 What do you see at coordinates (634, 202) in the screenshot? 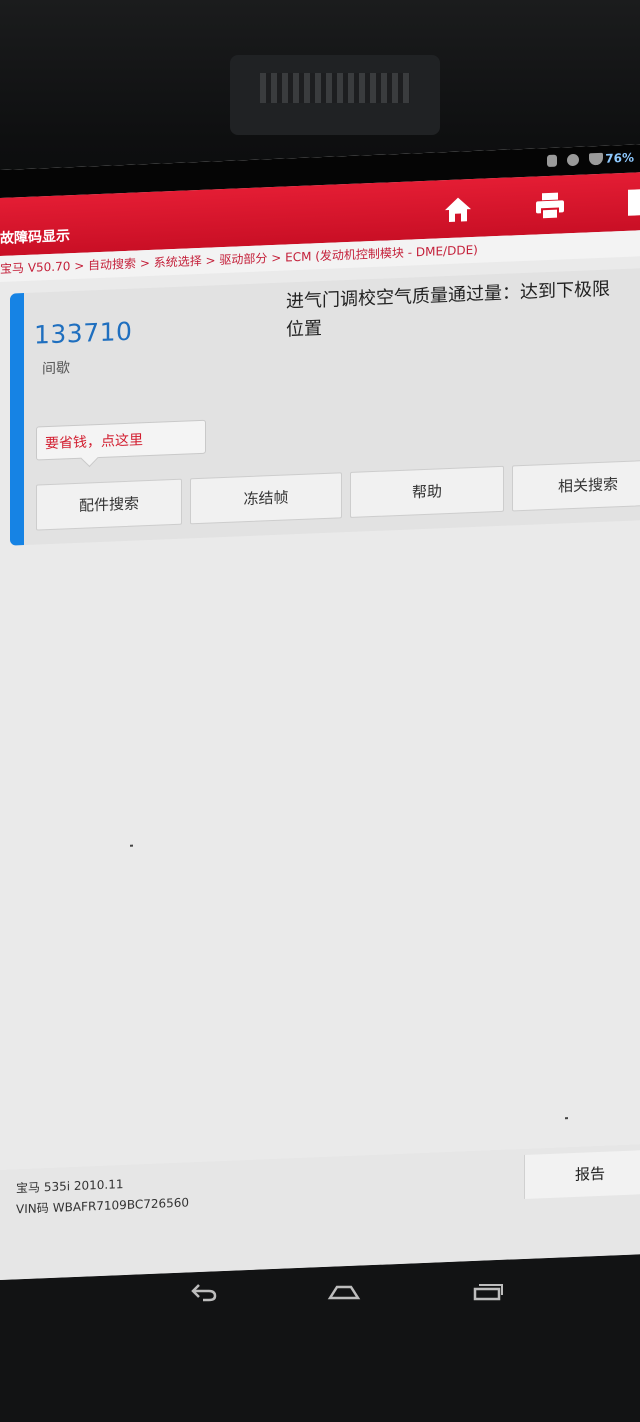
I see `exit-icon` at bounding box center [634, 202].